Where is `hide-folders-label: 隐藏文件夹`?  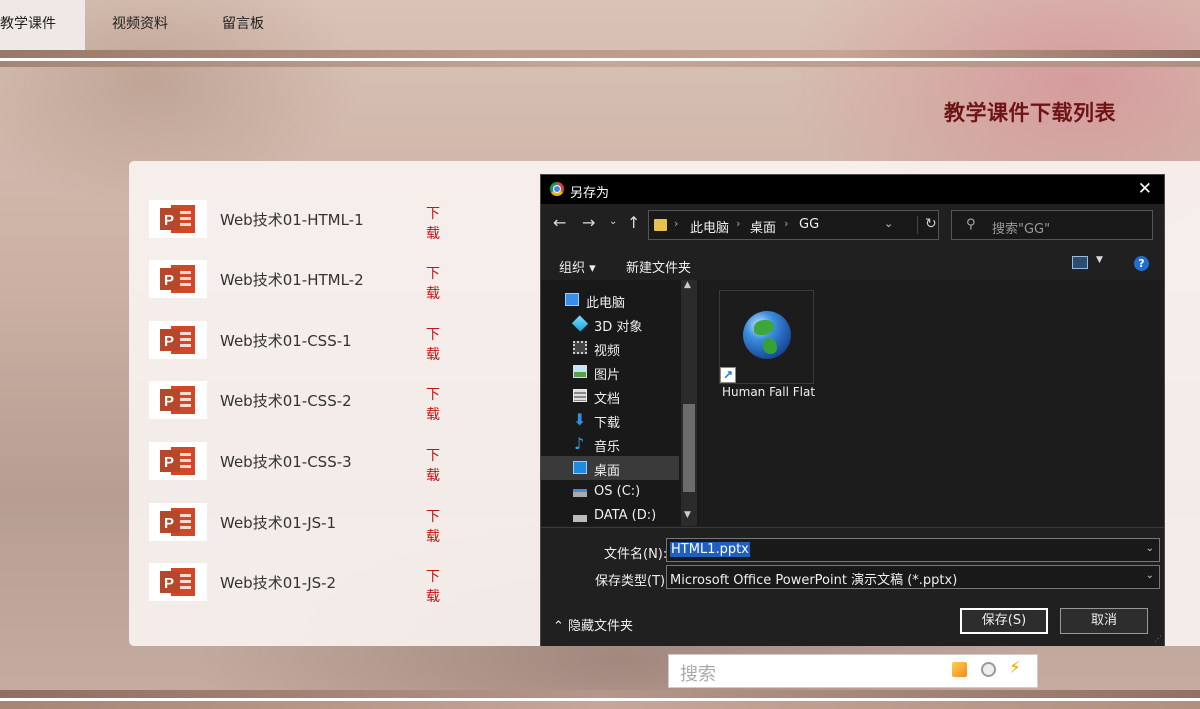
hide-folders-label: 隐藏文件夹 is located at coordinates (601, 626).